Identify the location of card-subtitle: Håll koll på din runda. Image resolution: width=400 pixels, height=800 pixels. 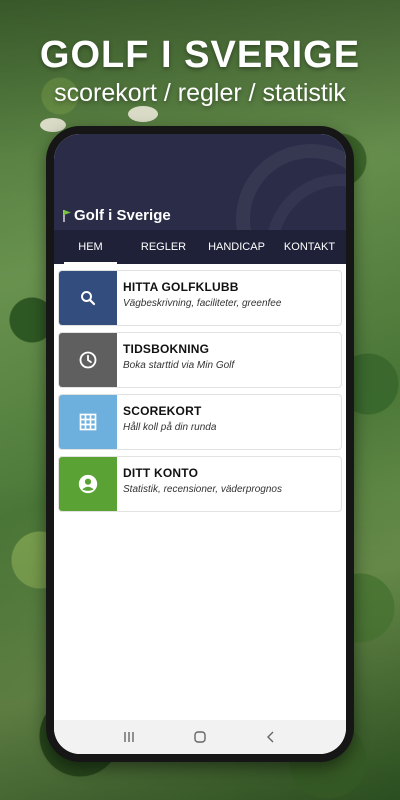
(170, 427).